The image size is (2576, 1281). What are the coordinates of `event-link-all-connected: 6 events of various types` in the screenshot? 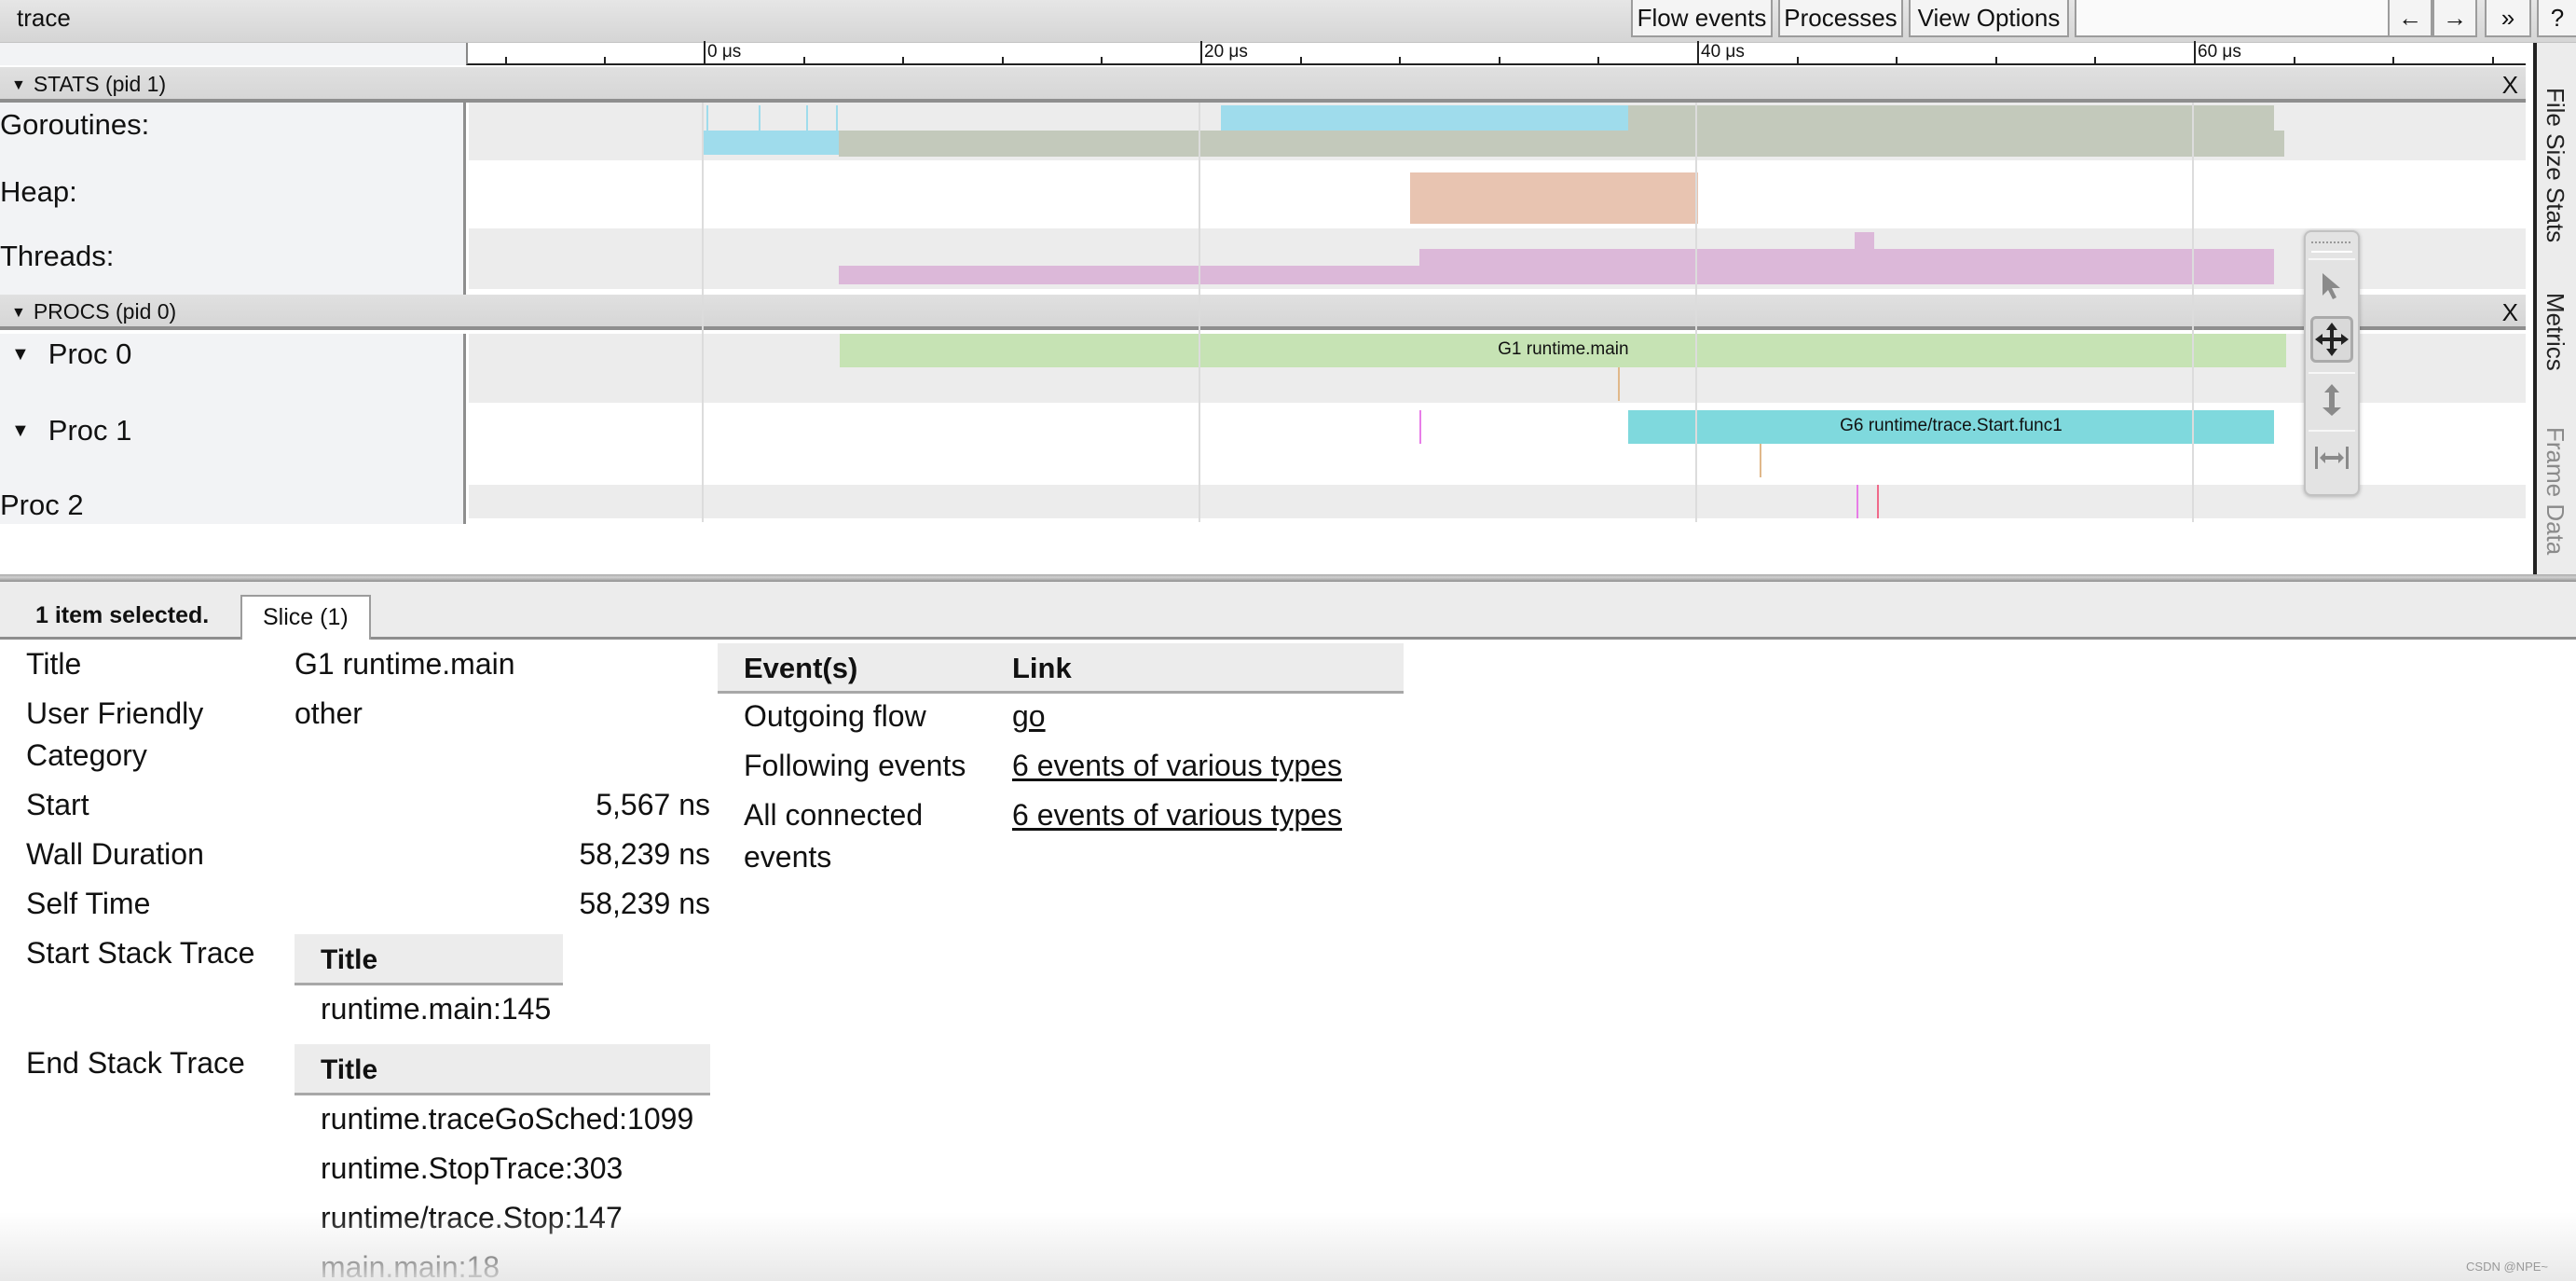 It's located at (1177, 815).